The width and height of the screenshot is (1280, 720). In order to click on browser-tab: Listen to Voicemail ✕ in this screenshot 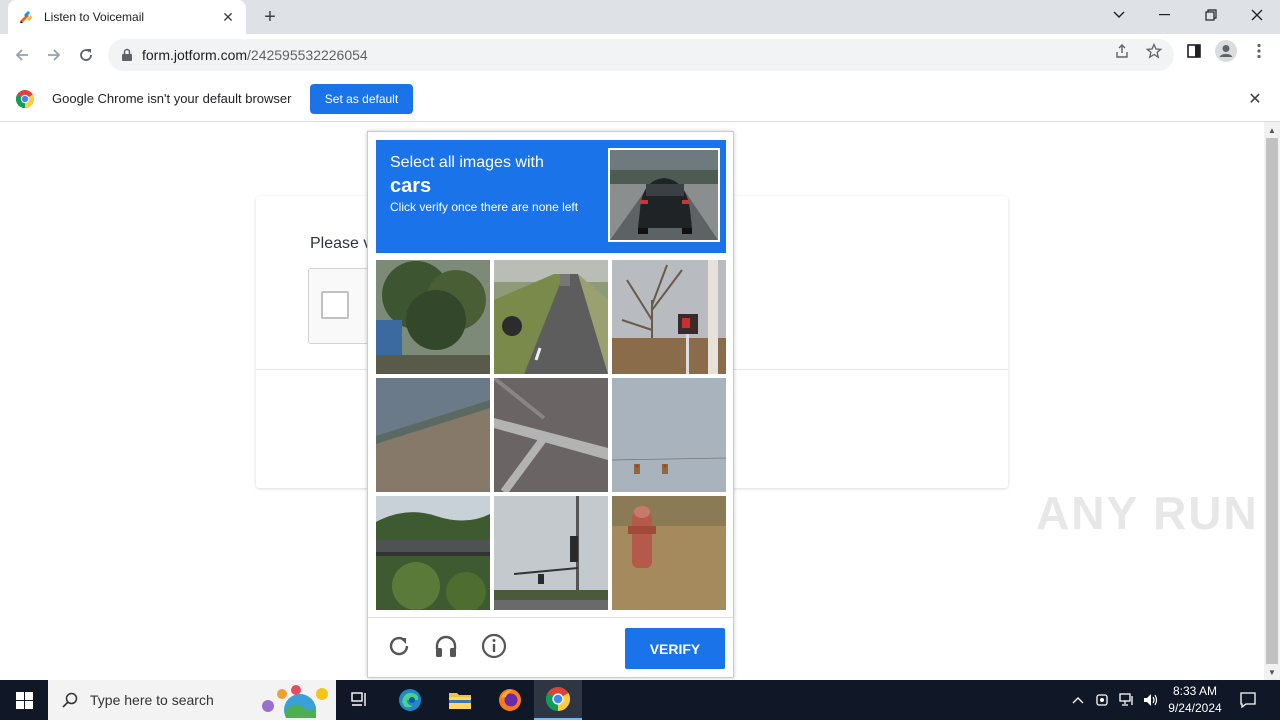, I will do `click(127, 17)`.